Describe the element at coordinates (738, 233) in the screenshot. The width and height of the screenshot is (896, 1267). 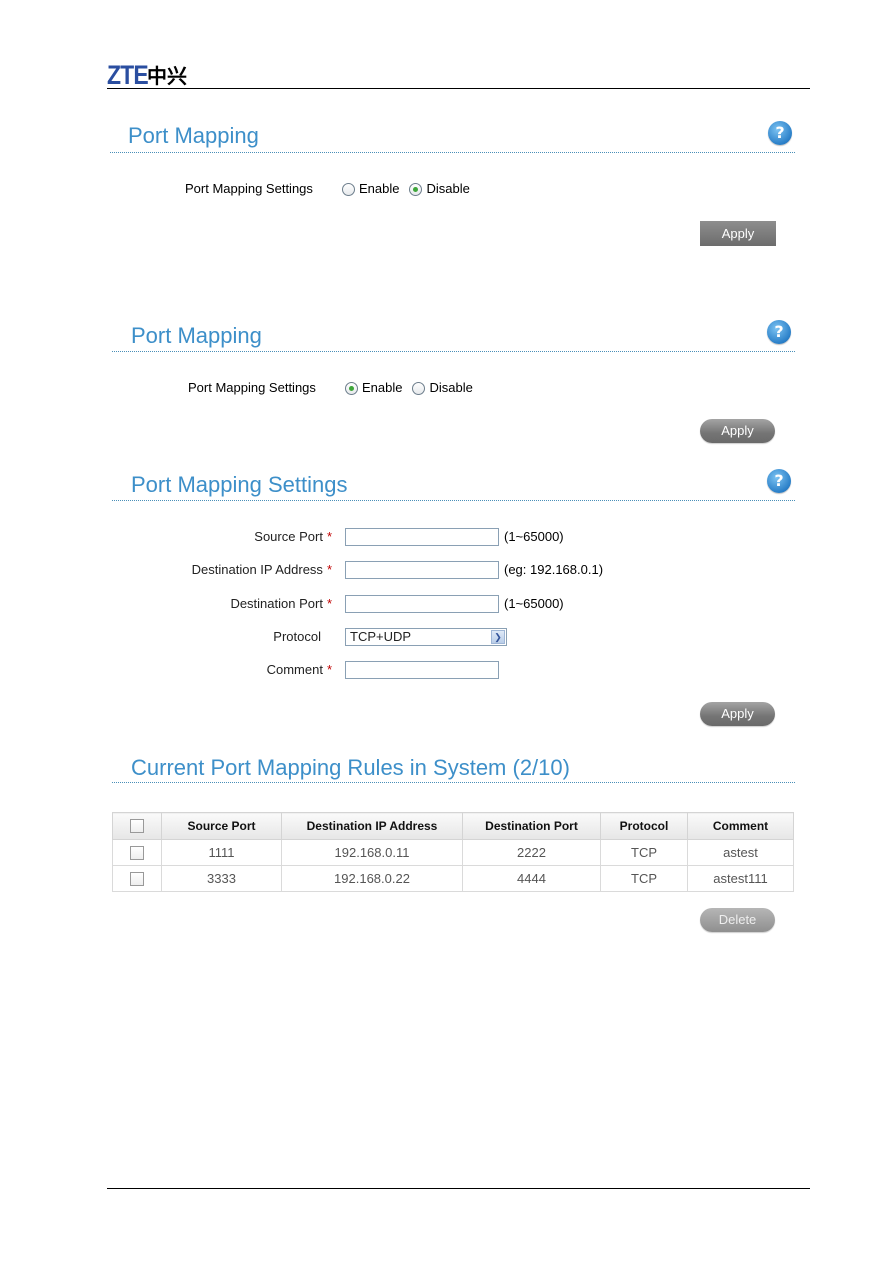
I see `section1-apply-button: Apply` at that location.